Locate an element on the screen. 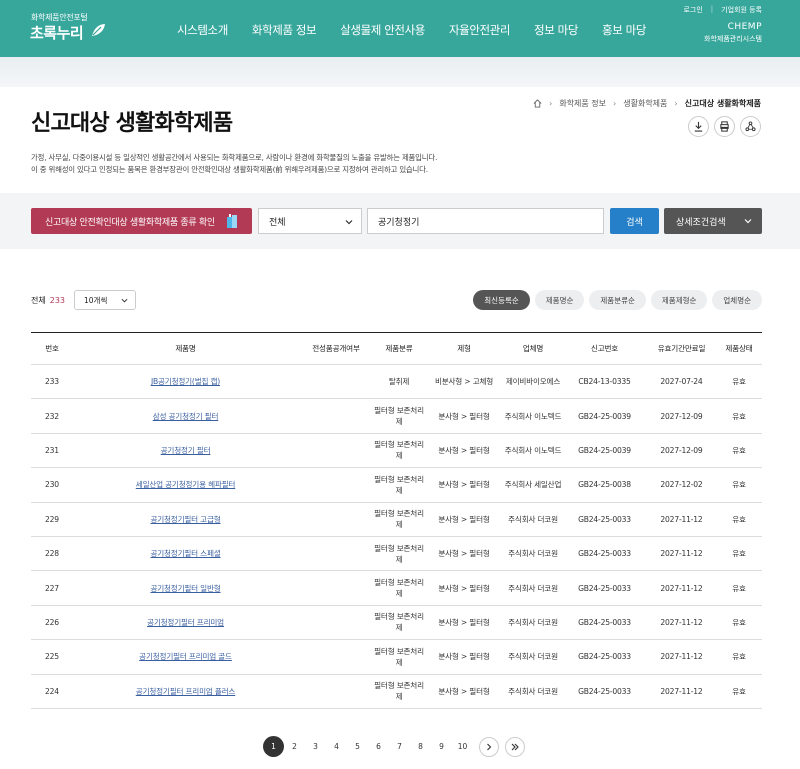 This screenshot has width=800, height=769. search-button: 검색 is located at coordinates (634, 221).